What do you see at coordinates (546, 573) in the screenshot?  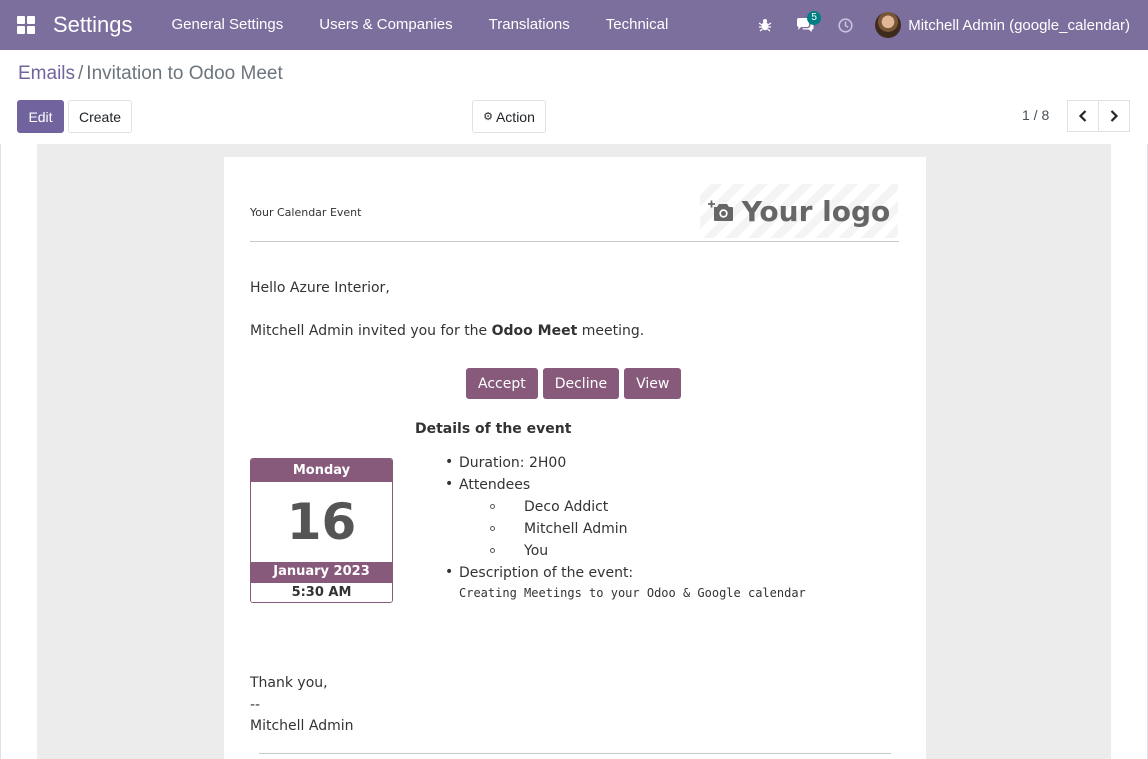 I see `description-label: Description of the event:` at bounding box center [546, 573].